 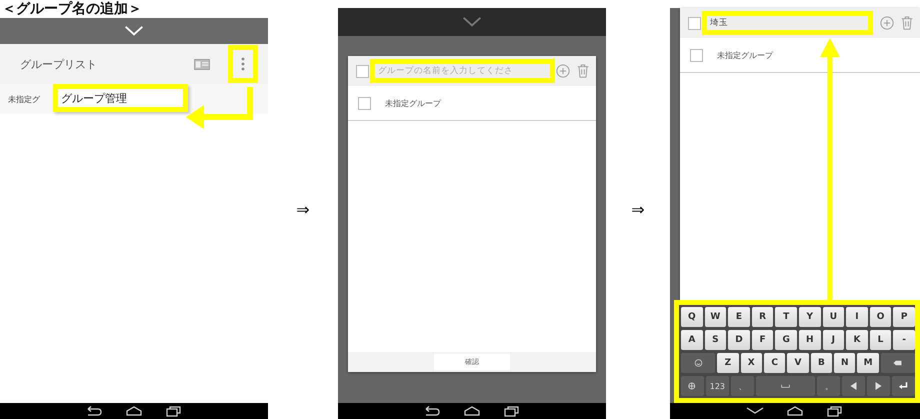 What do you see at coordinates (763, 317) in the screenshot?
I see `keyboard-key: R` at bounding box center [763, 317].